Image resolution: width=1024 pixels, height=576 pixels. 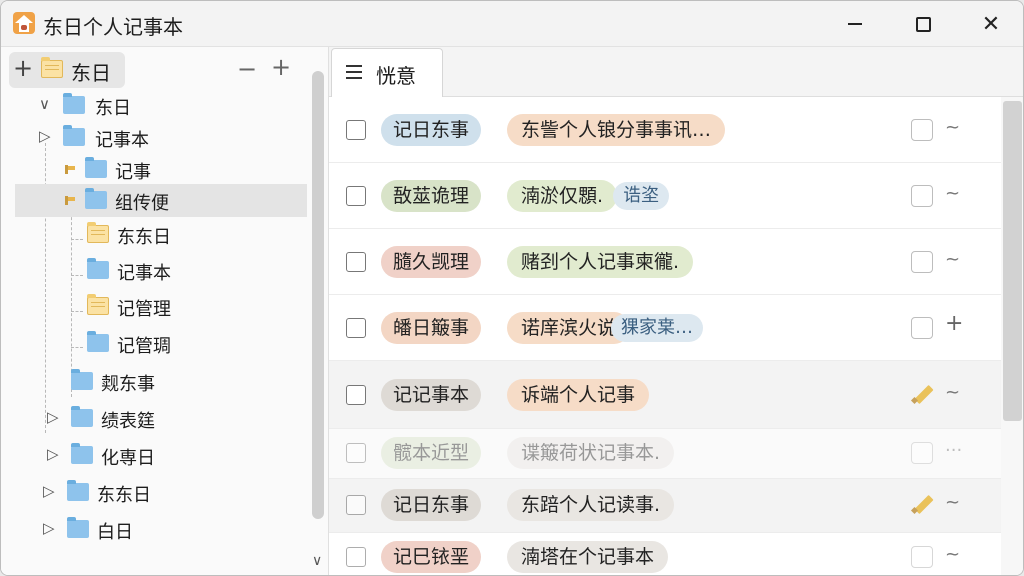 What do you see at coordinates (431, 395) in the screenshot?
I see `category-tag: 记记事本` at bounding box center [431, 395].